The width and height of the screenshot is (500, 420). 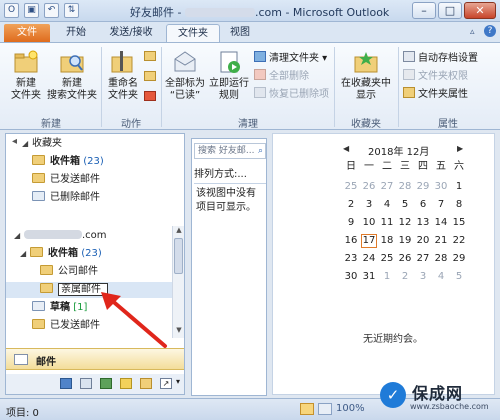 I want to click on inbox-folder: ◢ 收件箱 (23), so click(x=61, y=254).